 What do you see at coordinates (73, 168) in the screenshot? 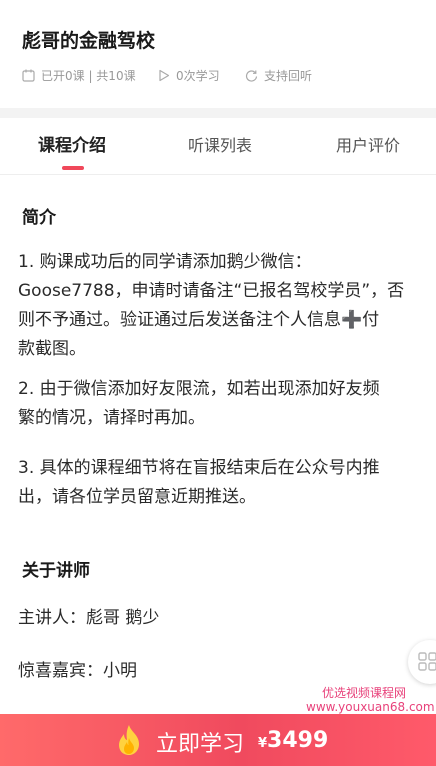
I see `active-tab-indicator` at bounding box center [73, 168].